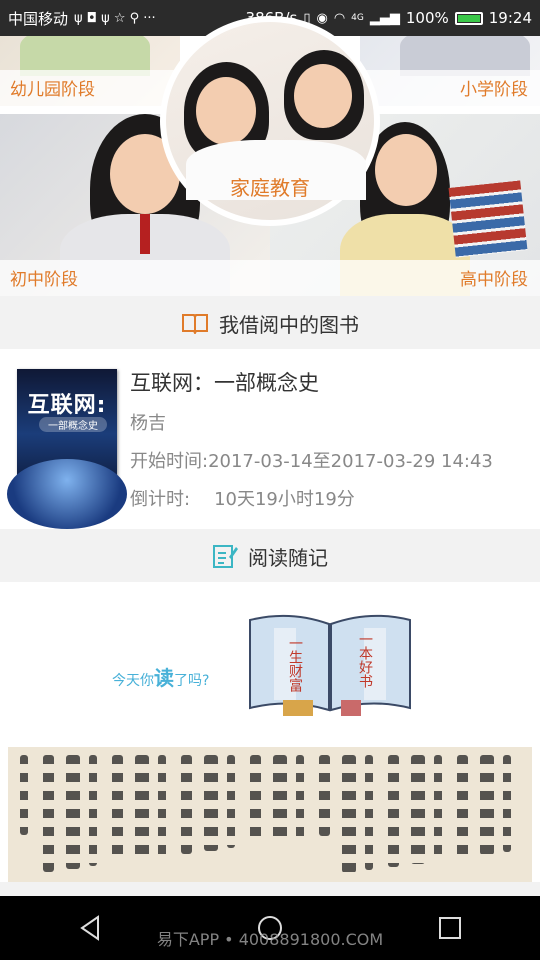  What do you see at coordinates (450, 71) in the screenshot?
I see `tile-primary: 小学阶段` at bounding box center [450, 71].